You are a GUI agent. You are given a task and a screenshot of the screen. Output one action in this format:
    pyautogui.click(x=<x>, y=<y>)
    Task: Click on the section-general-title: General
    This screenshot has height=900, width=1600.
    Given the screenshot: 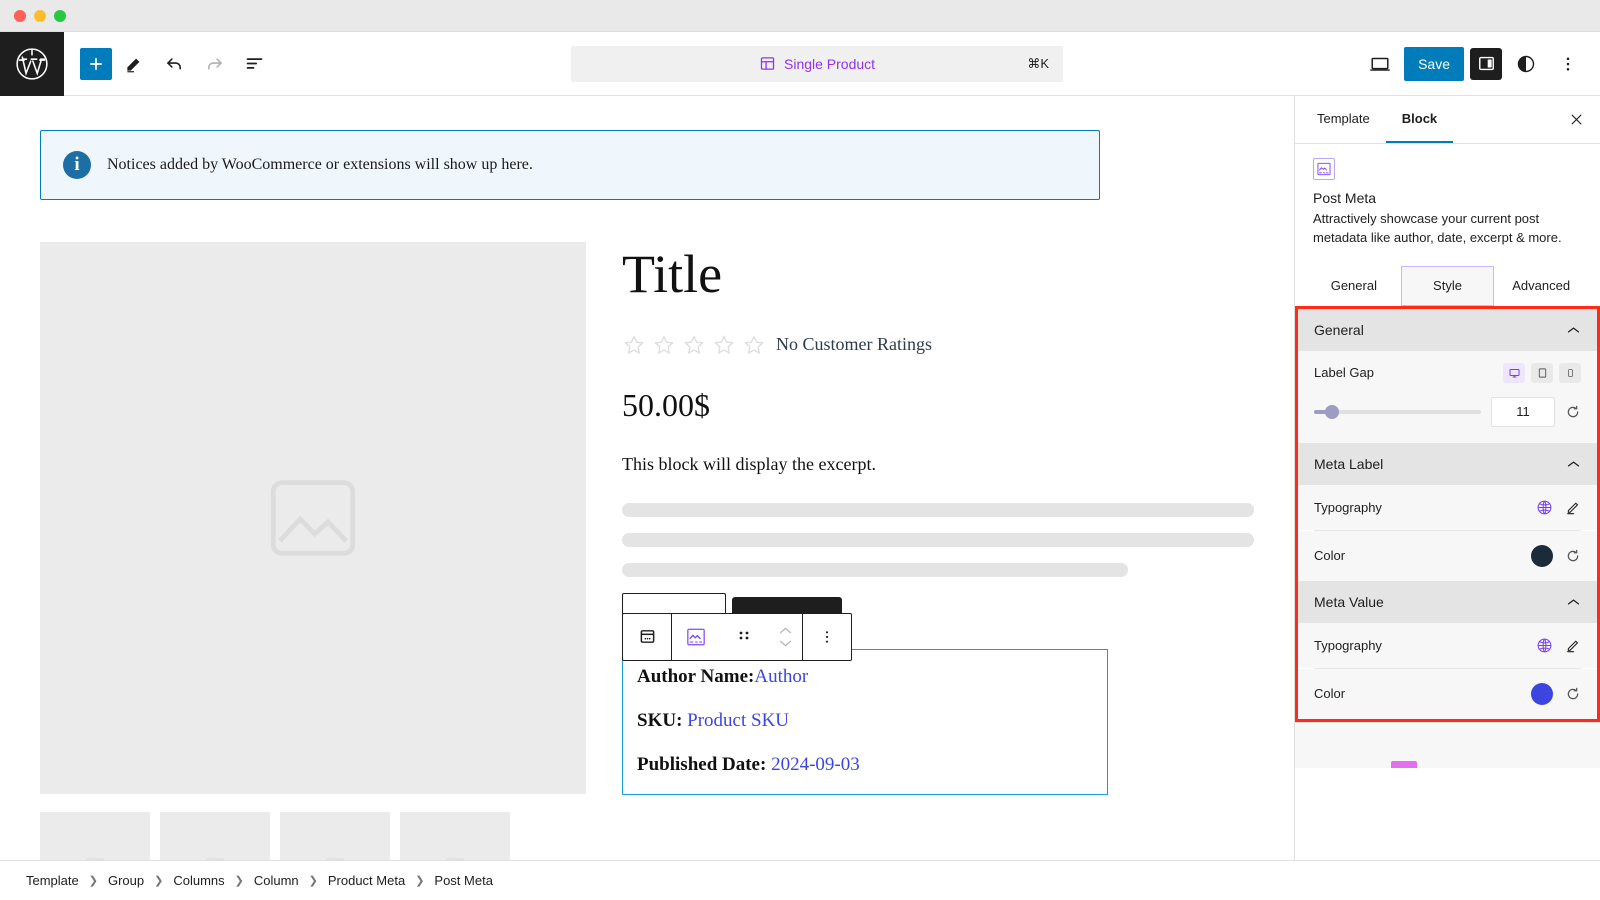 What is the action you would take?
    pyautogui.click(x=1339, y=329)
    